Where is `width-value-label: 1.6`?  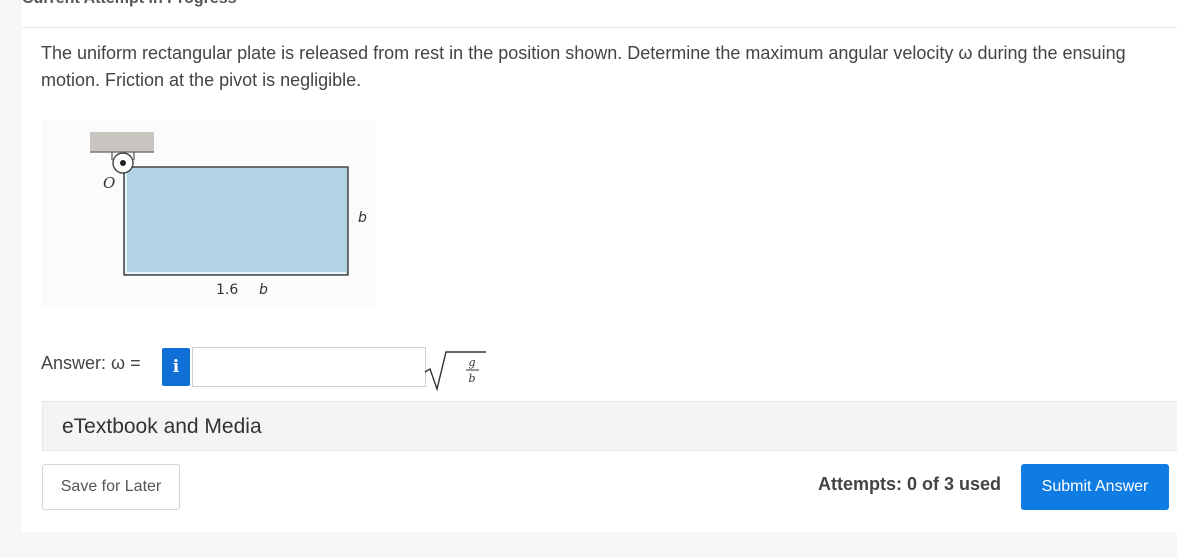
width-value-label: 1.6 is located at coordinates (227, 290).